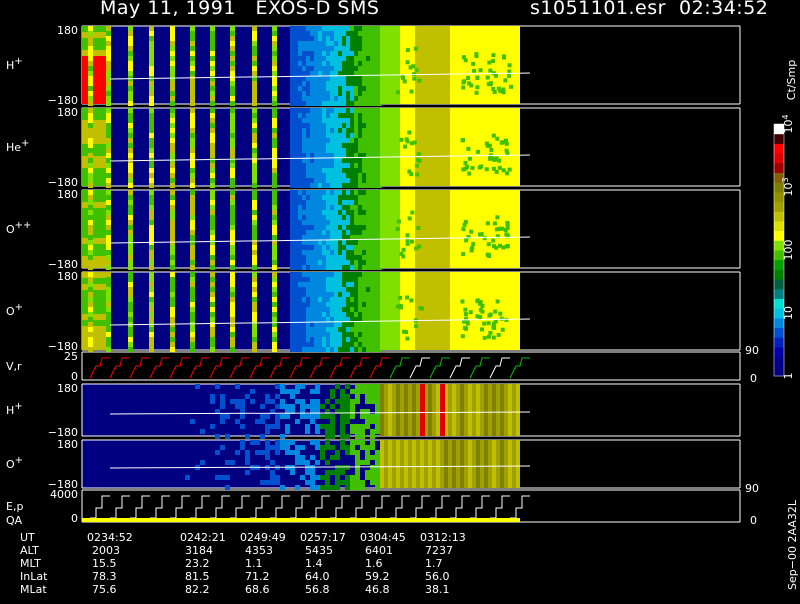  Describe the element at coordinates (314, 563) in the screenshot. I see `time-axis-value: 1.4` at that location.